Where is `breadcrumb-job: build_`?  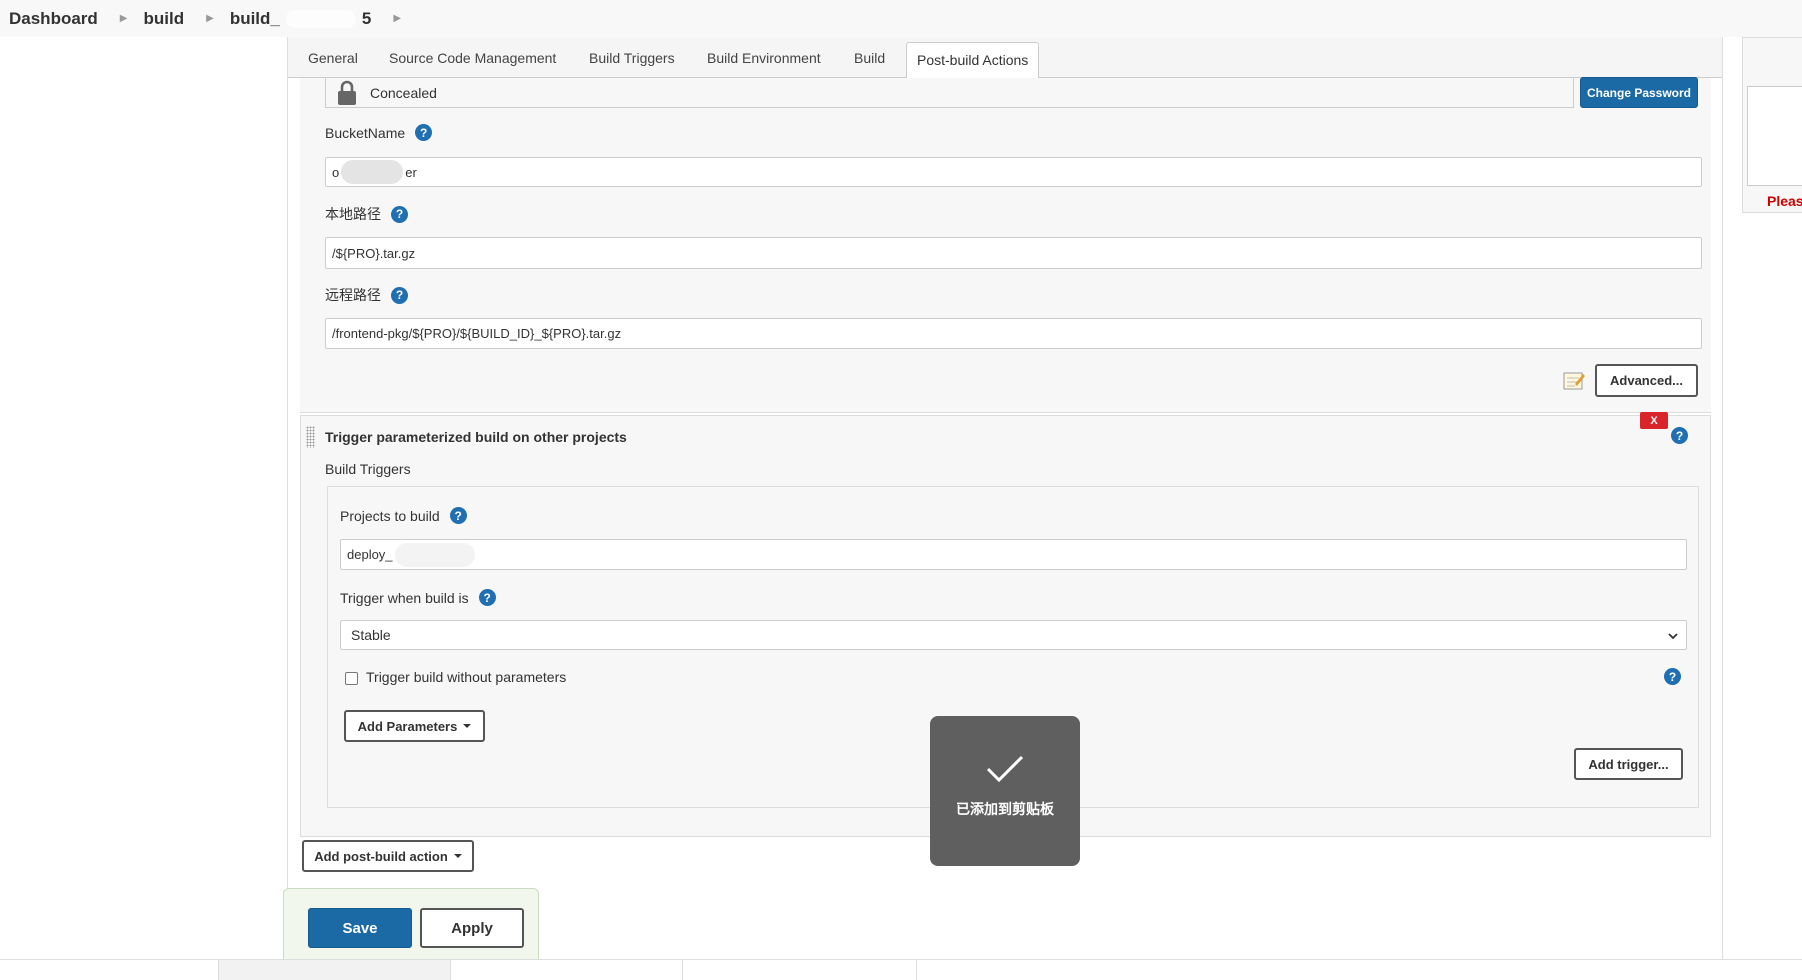
breadcrumb-job: build_ is located at coordinates (255, 19).